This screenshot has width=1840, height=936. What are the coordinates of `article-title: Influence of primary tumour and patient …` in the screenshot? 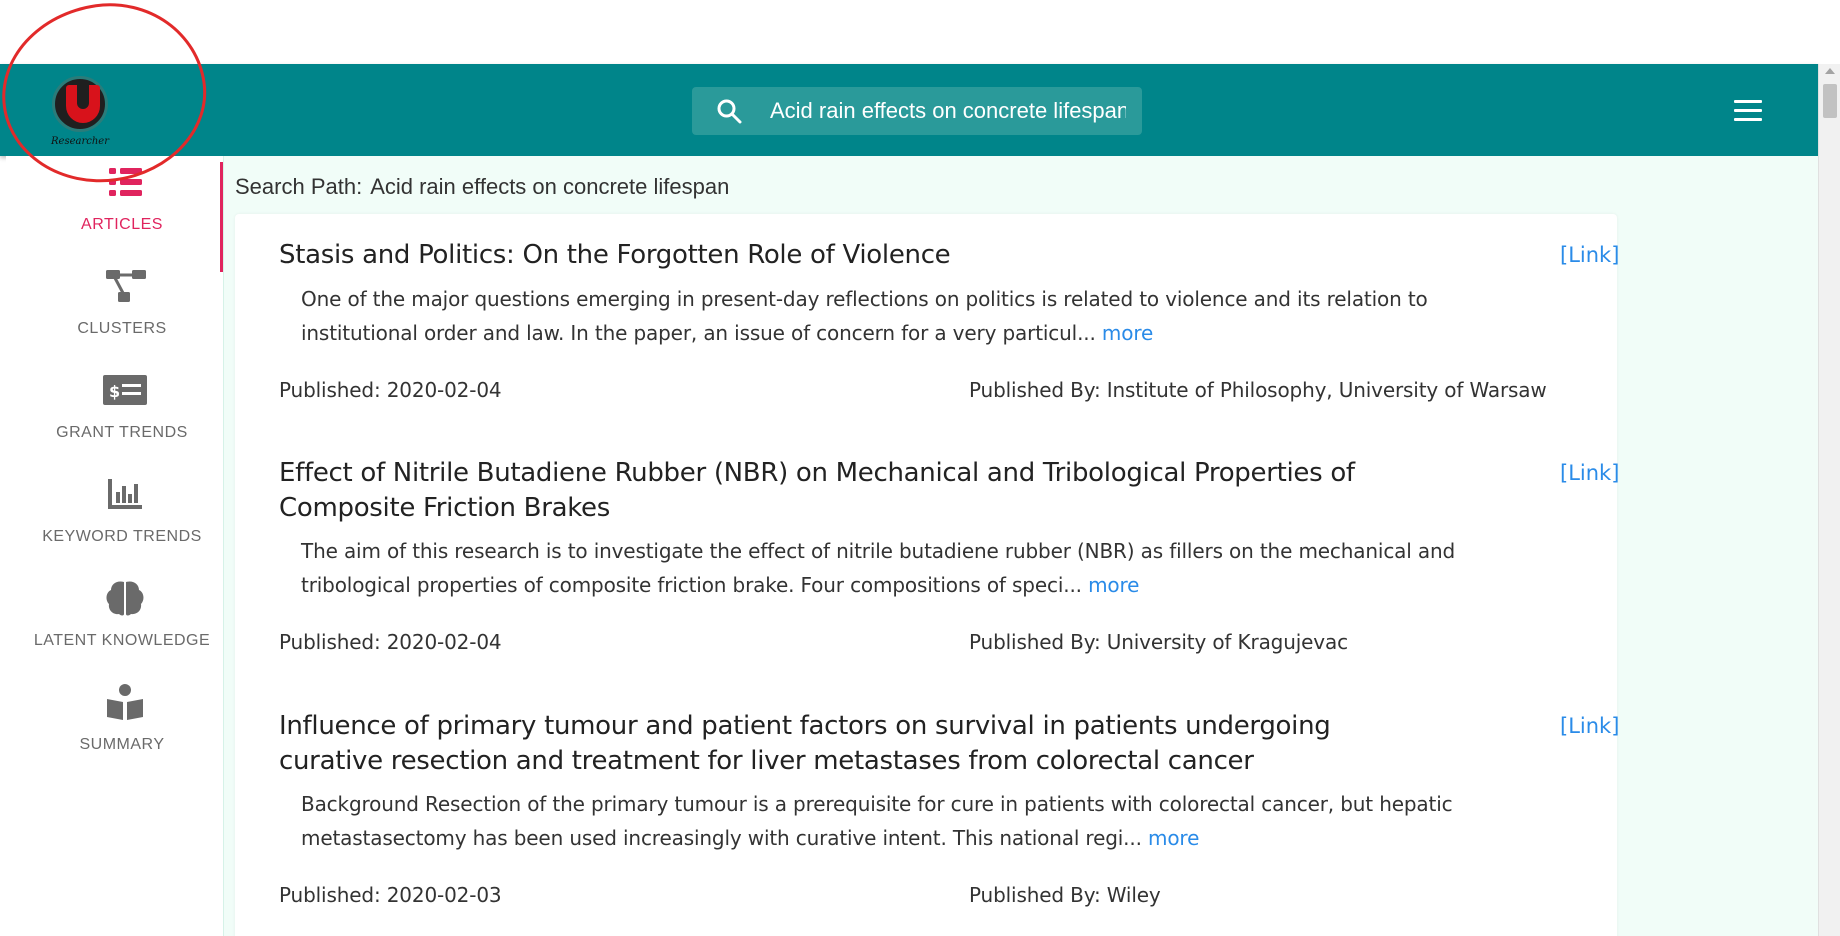 It's located at (859, 744).